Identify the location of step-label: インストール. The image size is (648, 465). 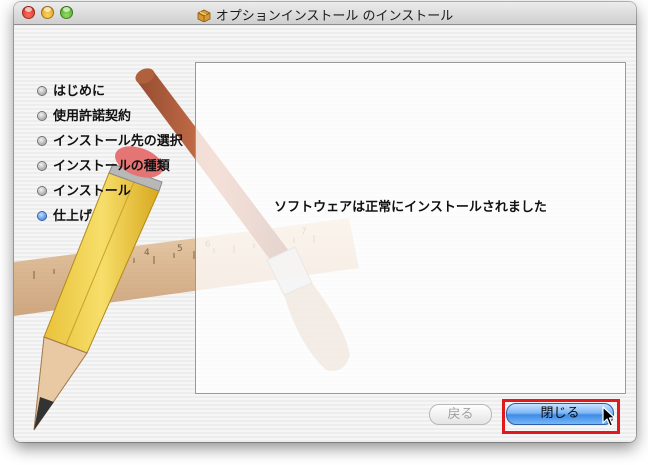
(92, 191).